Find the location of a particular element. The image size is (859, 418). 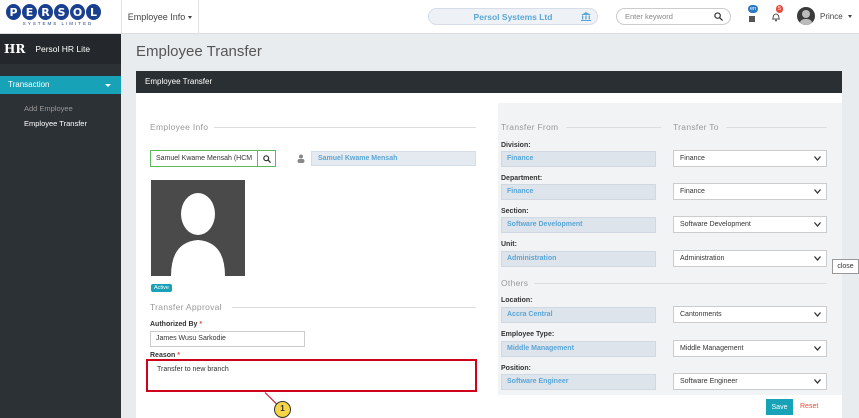

page-title: Employee Transfer is located at coordinates (199, 51).